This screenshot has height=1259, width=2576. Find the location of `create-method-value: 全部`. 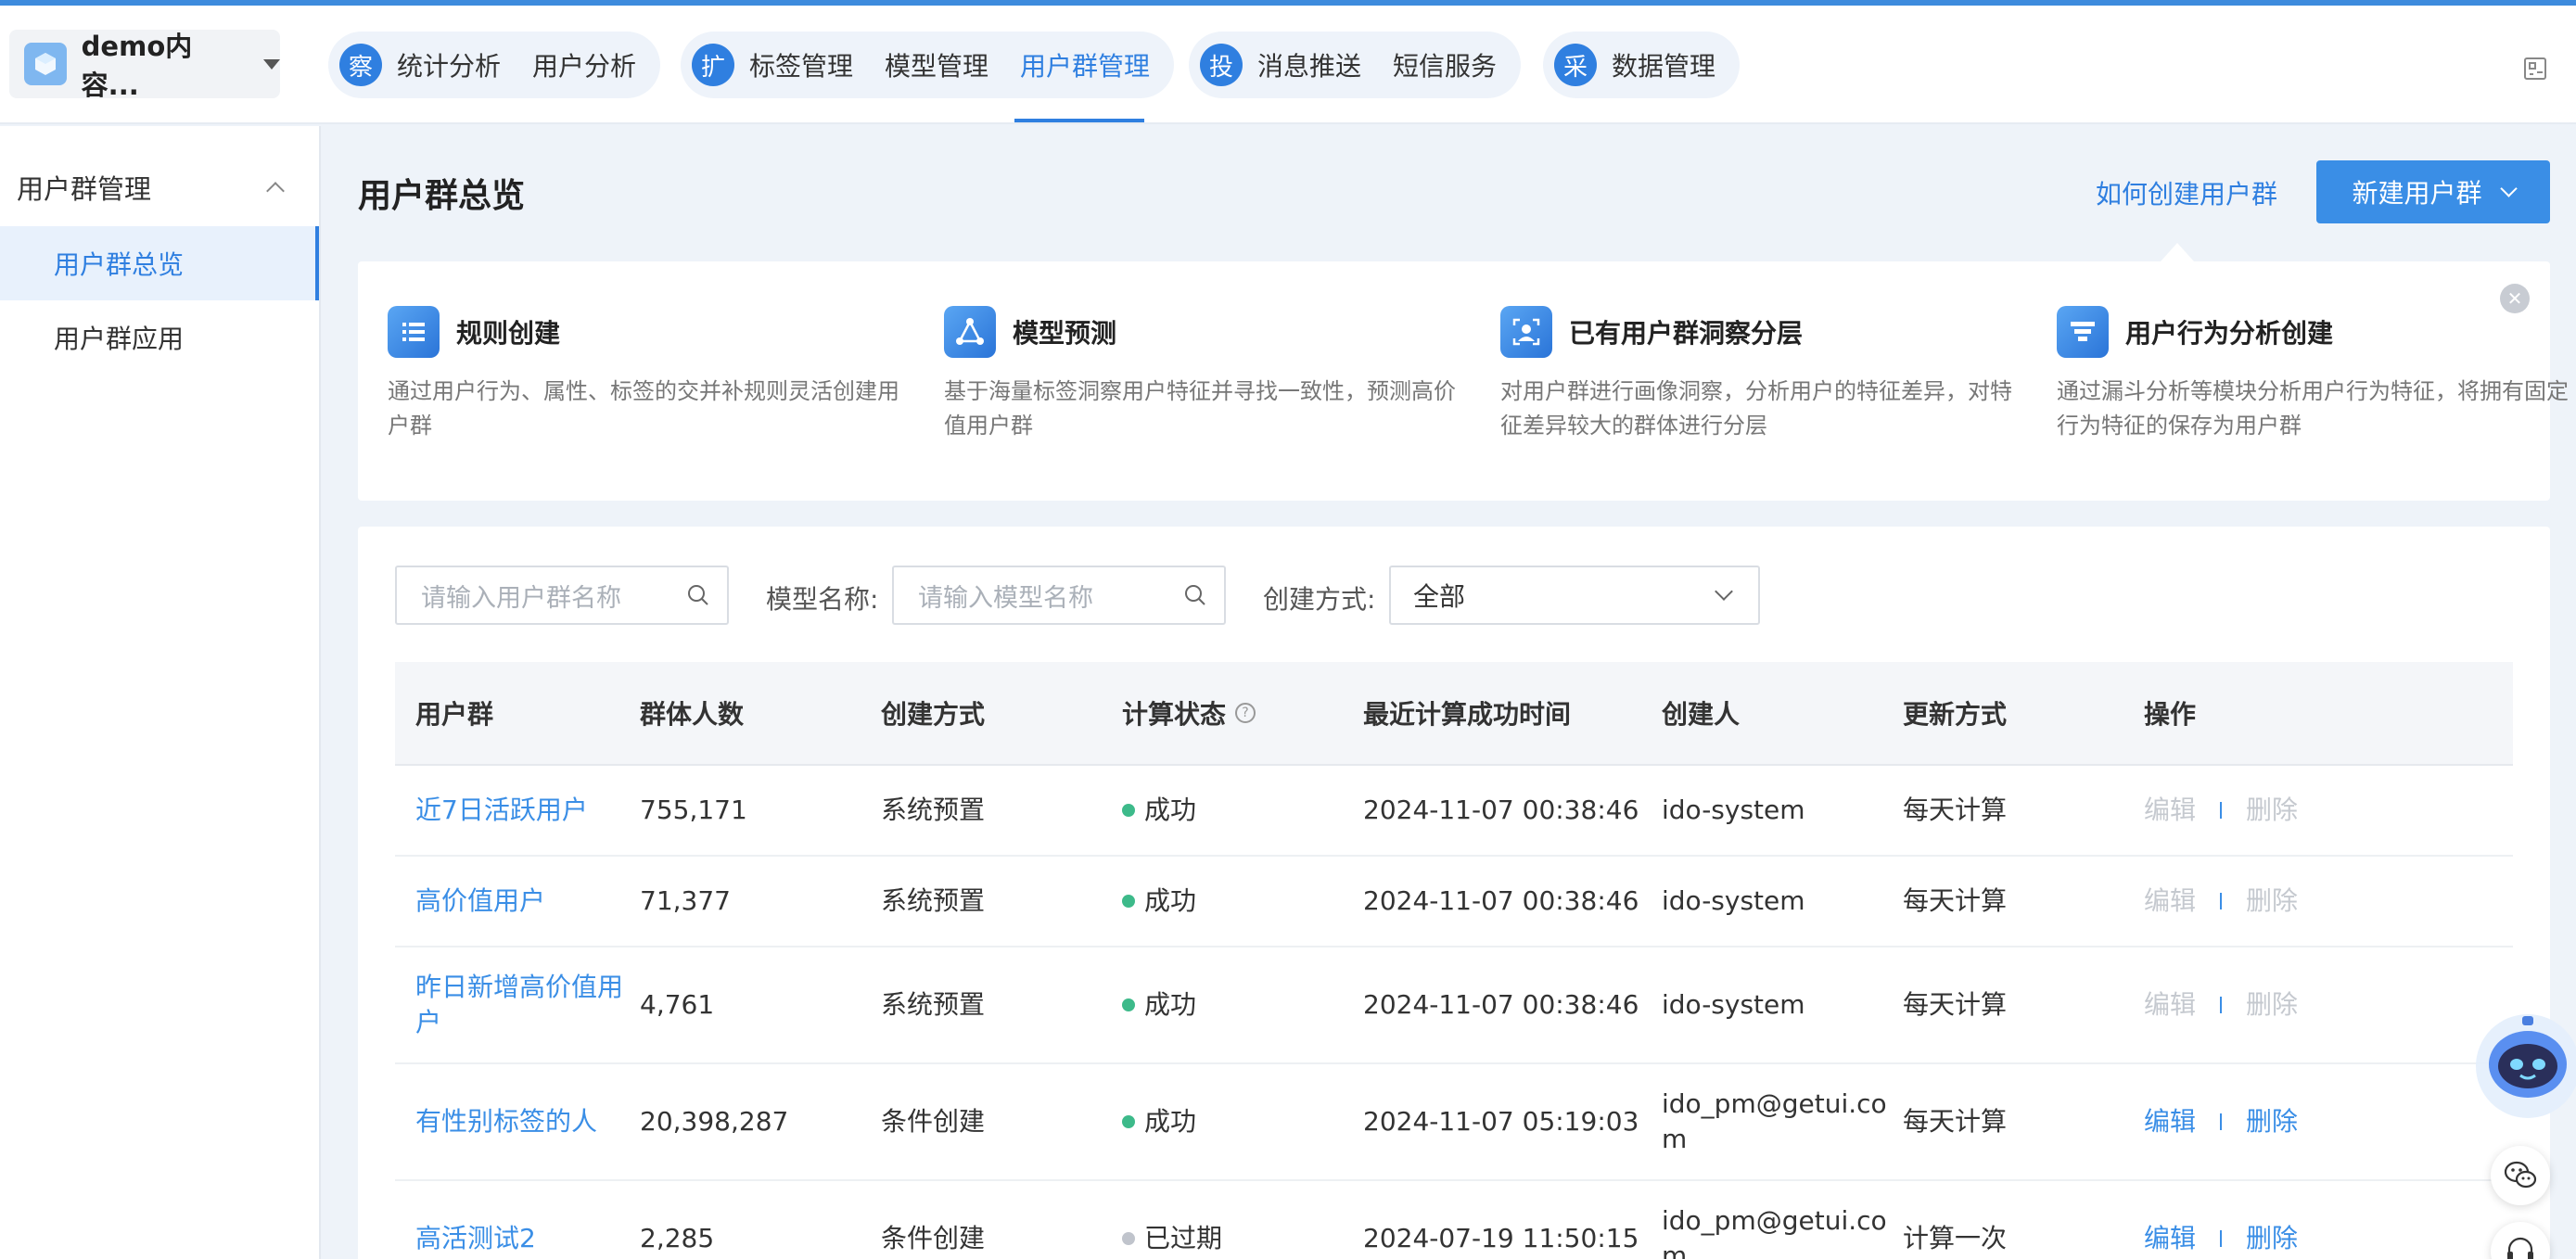

create-method-value: 全部 is located at coordinates (1439, 596).